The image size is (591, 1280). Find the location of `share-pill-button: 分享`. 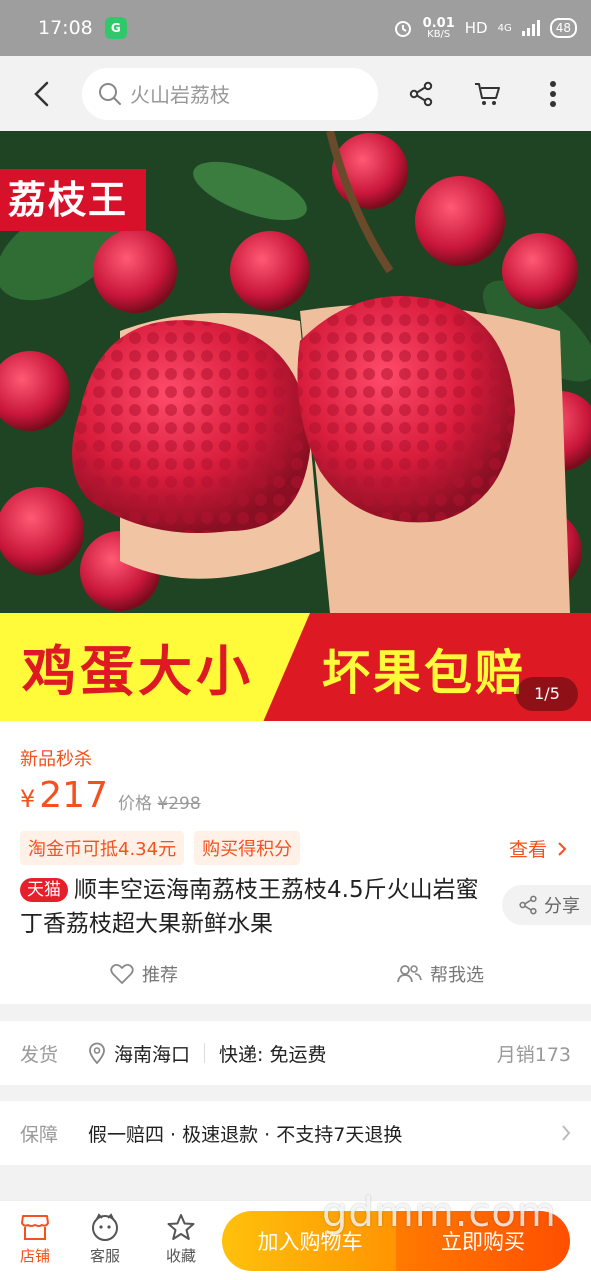

share-pill-button: 分享 is located at coordinates (546, 905).